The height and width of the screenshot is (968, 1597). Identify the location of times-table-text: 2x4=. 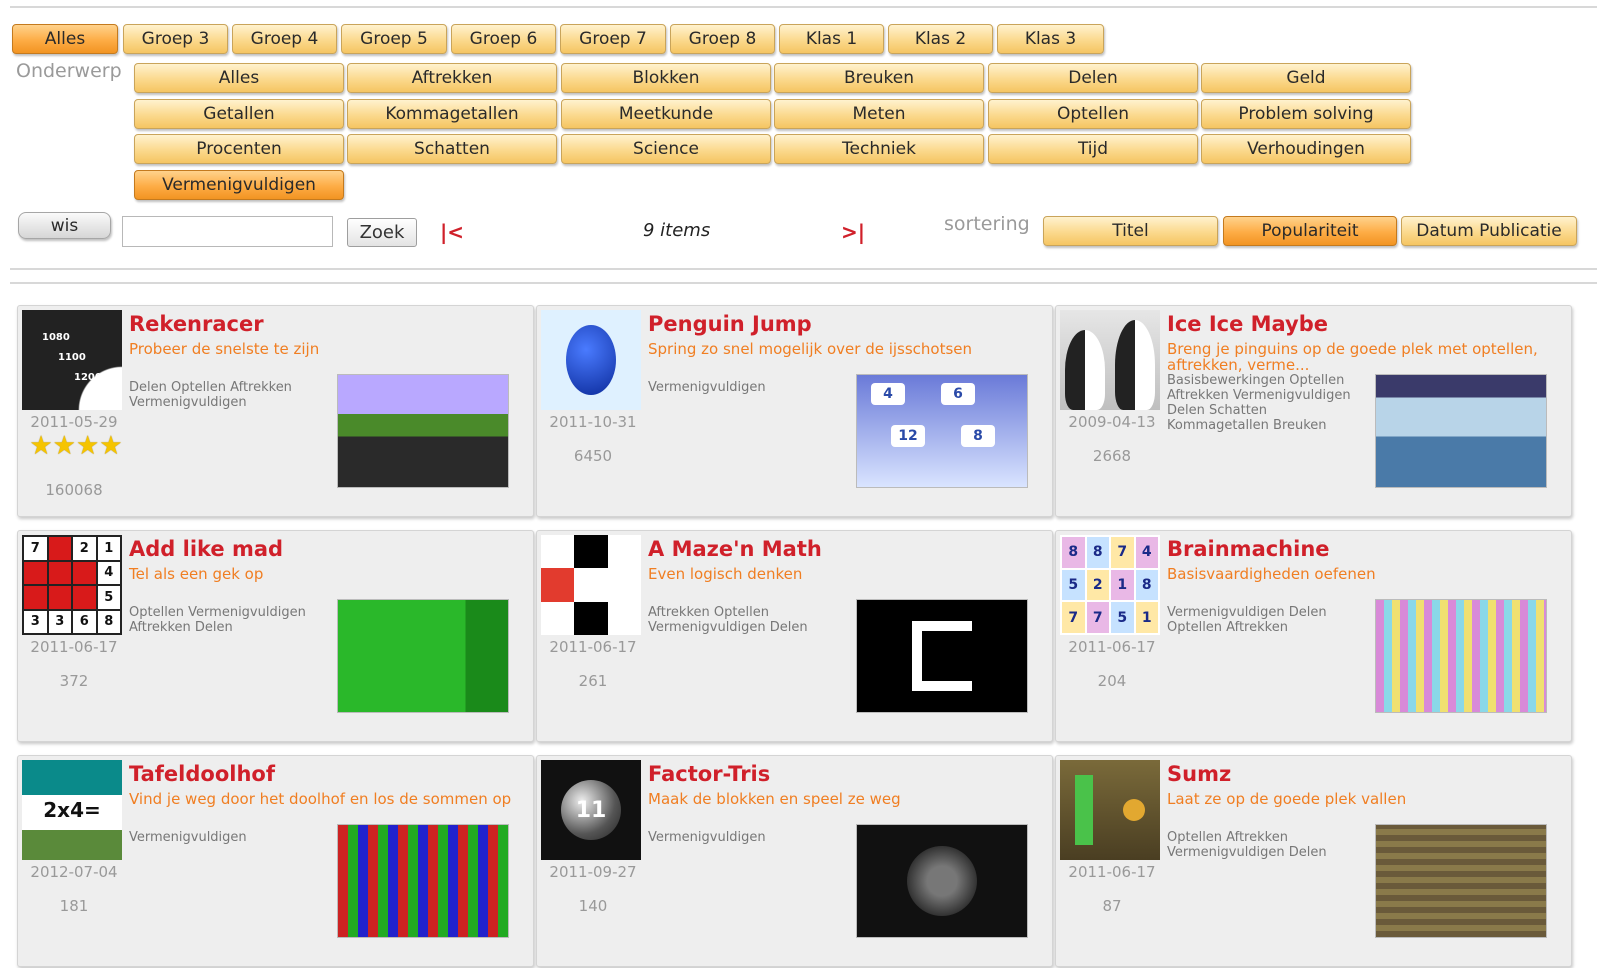
(72, 810).